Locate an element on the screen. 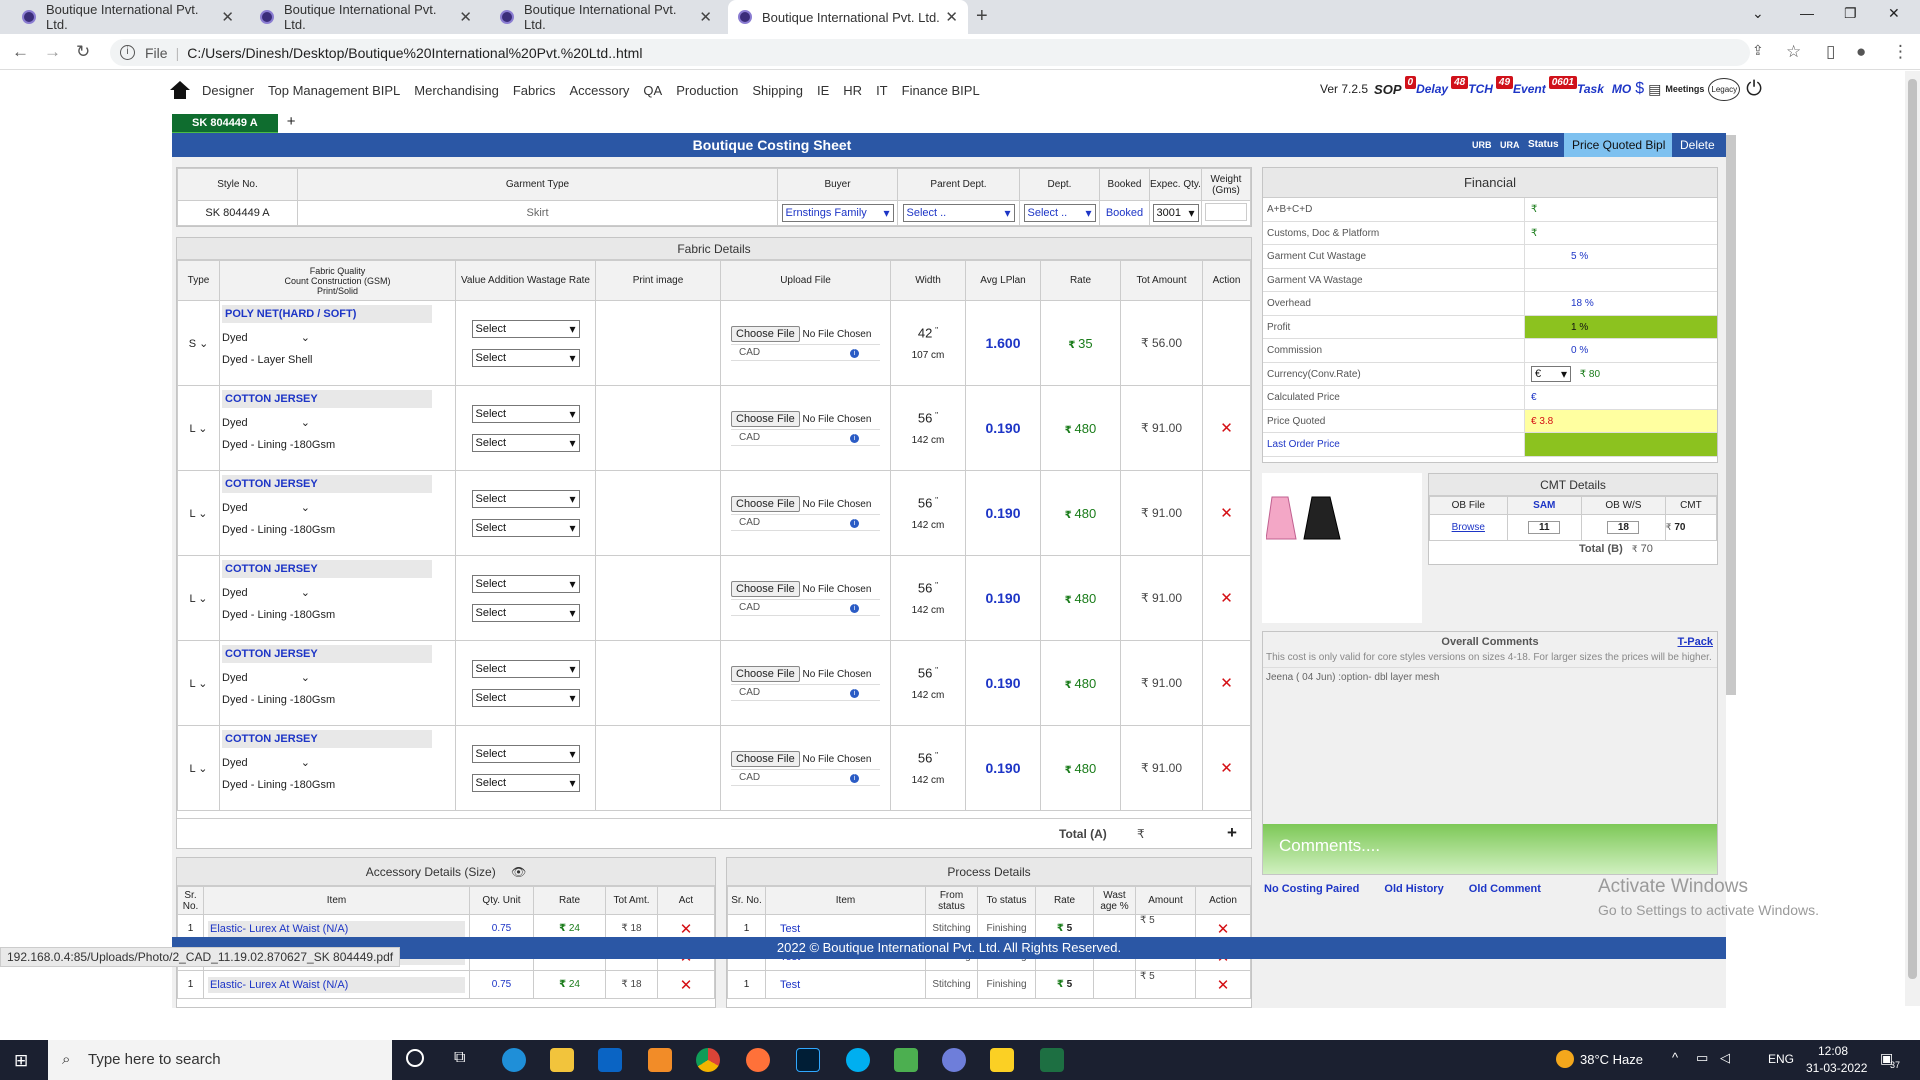 The image size is (1920, 1080). back-icon: ← is located at coordinates (20, 52).